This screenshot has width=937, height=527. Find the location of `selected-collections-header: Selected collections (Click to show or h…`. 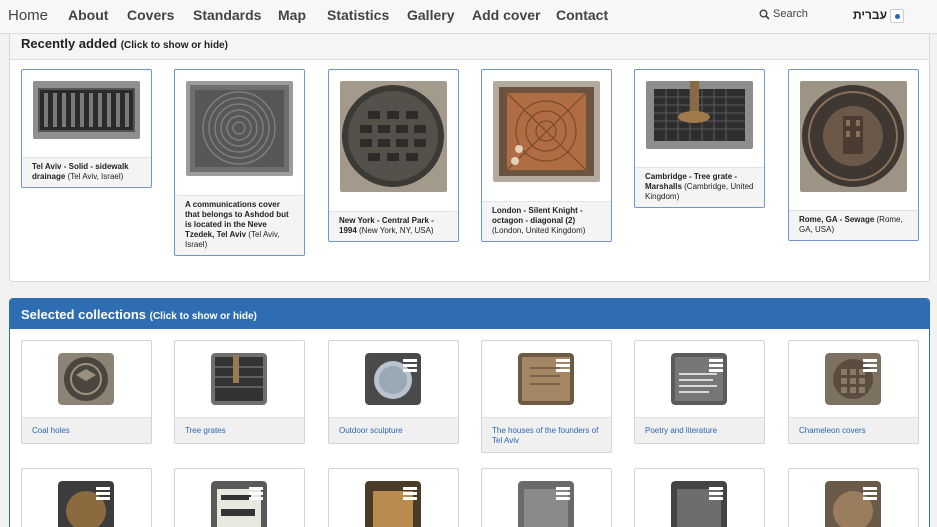

selected-collections-header: Selected collections (Click to show or h… is located at coordinates (469, 314).